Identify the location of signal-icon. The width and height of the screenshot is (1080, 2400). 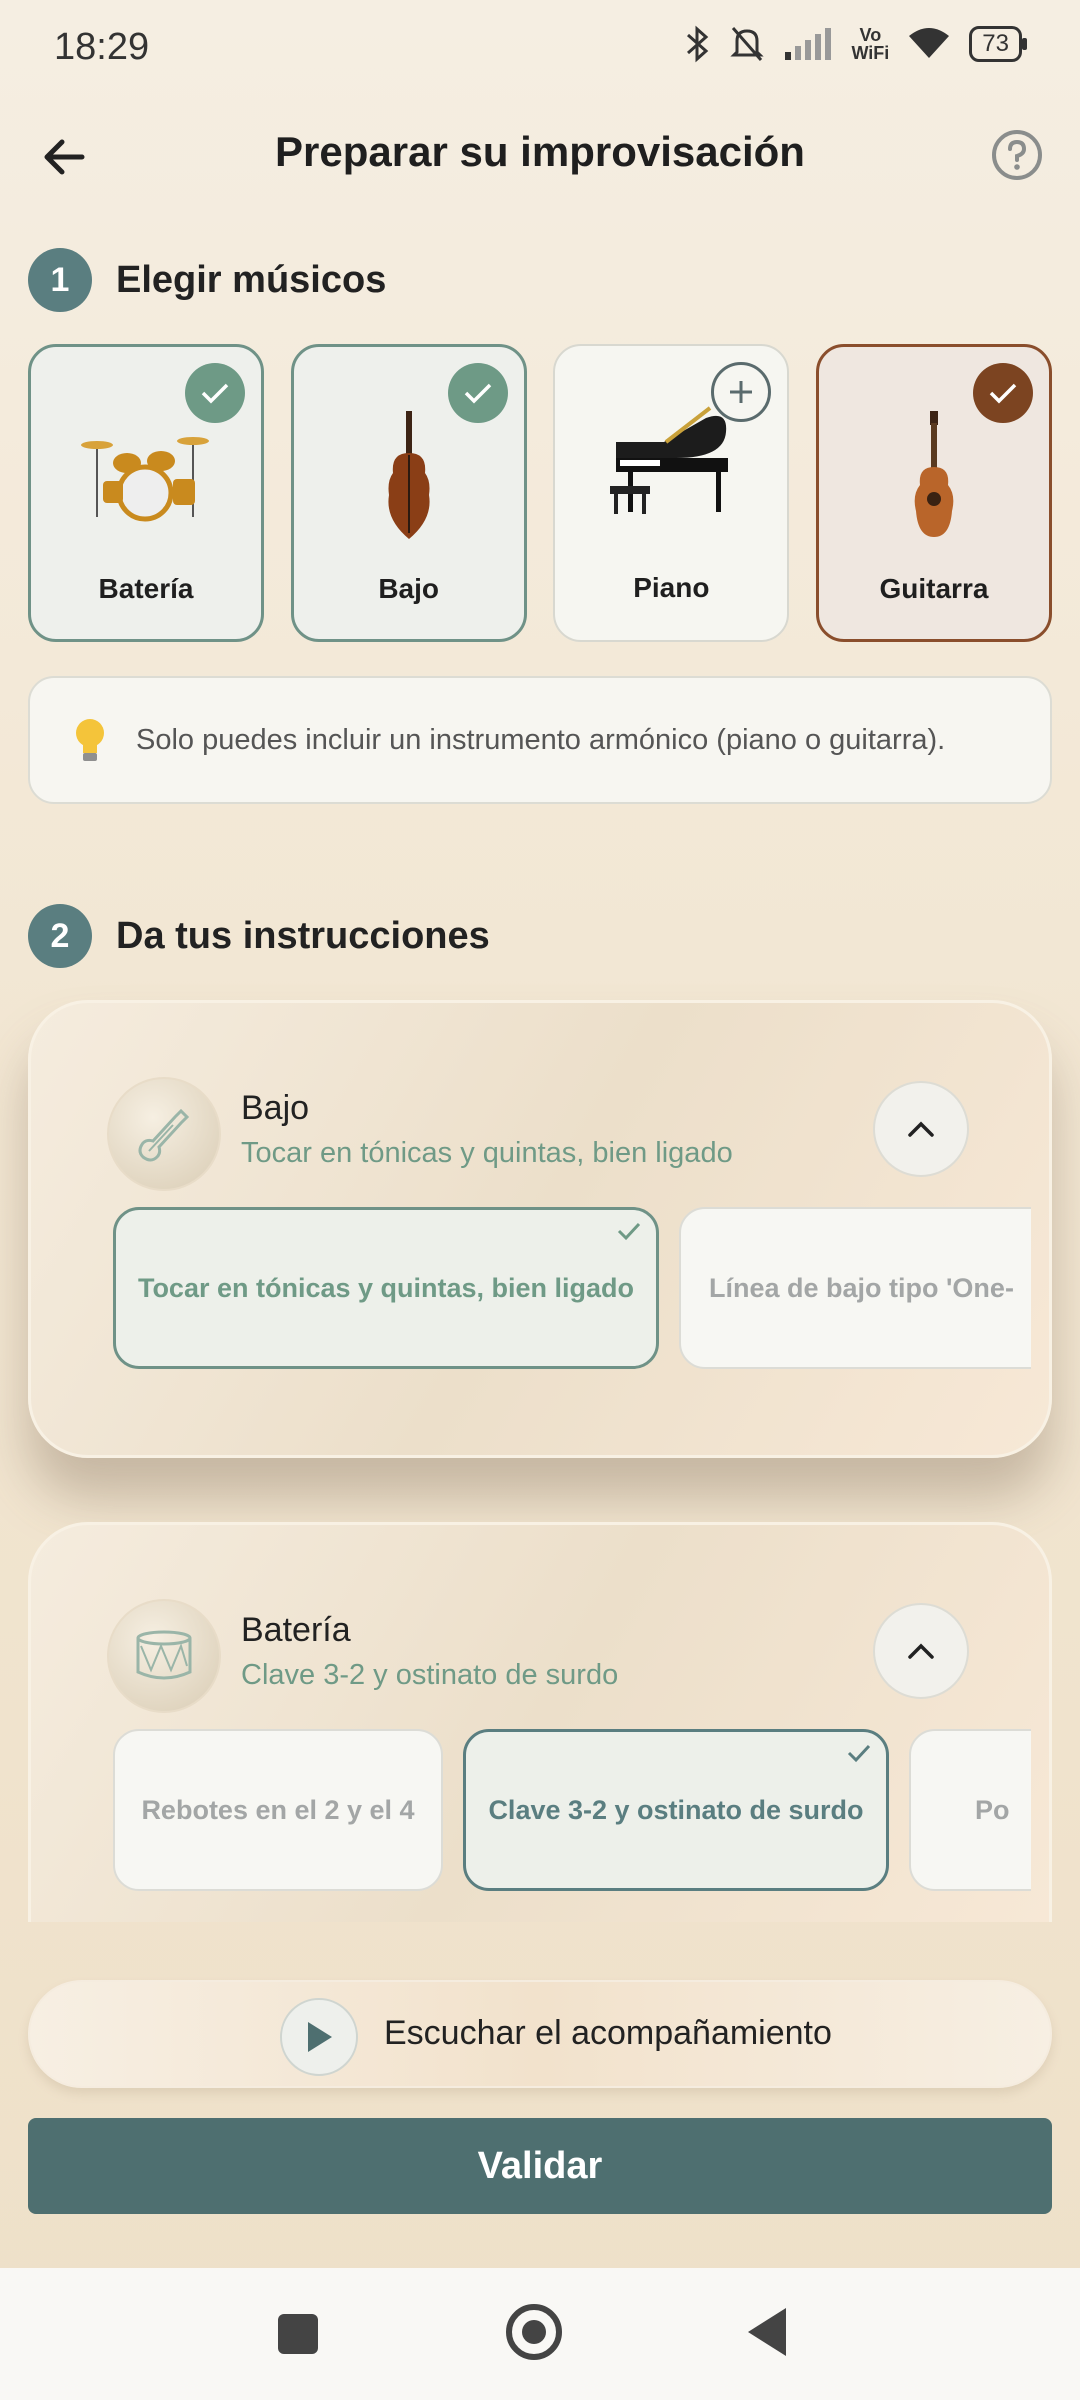
(808, 44).